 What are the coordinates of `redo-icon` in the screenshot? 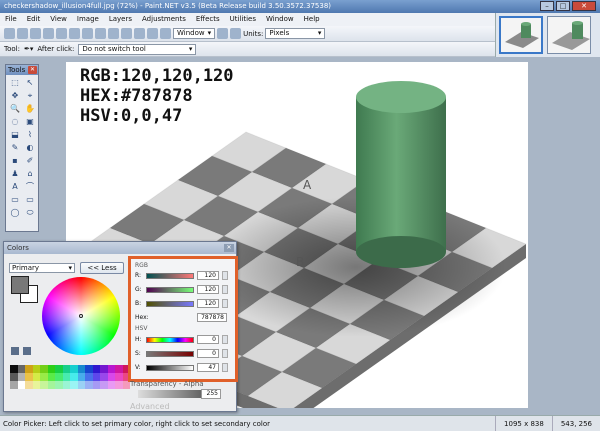 It's located at (139, 33).